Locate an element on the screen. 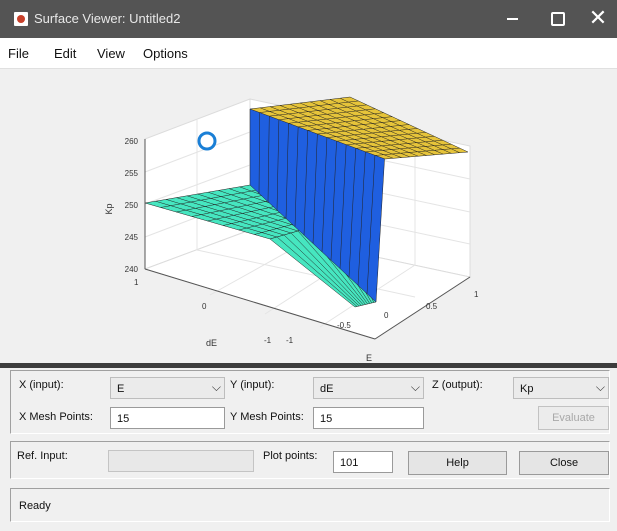  menu-file: File is located at coordinates (18, 53).